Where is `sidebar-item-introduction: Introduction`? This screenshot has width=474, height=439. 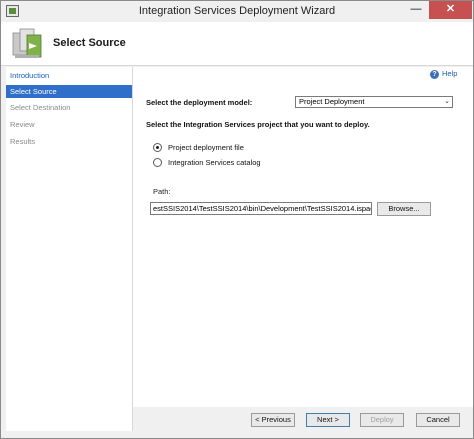
sidebar-item-introduction: Introduction is located at coordinates (69, 75).